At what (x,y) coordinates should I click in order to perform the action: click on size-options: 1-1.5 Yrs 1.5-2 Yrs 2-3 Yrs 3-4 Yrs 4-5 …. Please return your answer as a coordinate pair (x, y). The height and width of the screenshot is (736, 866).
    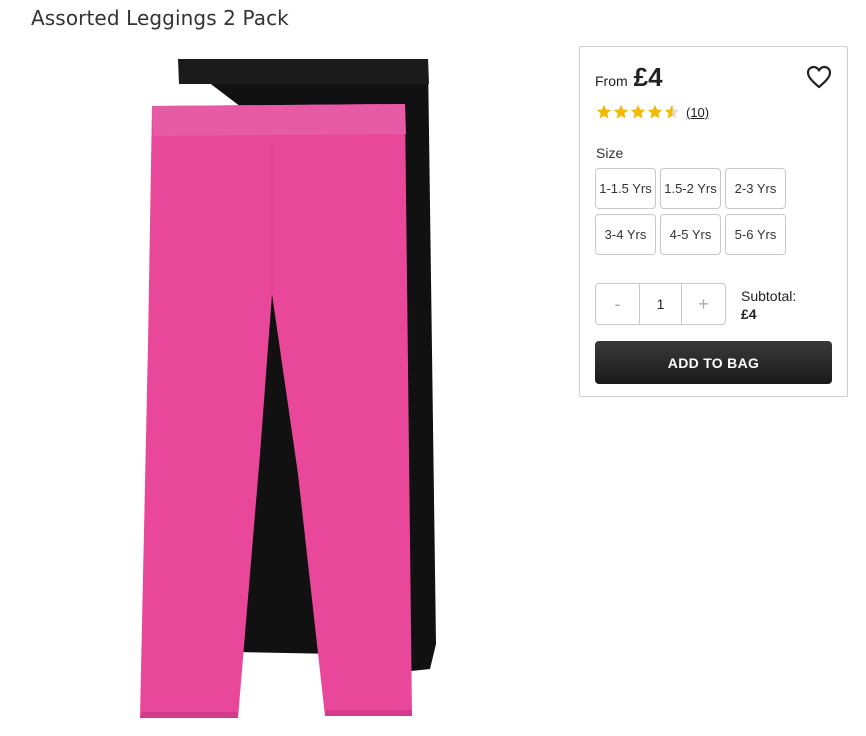
    Looking at the image, I should click on (690, 211).